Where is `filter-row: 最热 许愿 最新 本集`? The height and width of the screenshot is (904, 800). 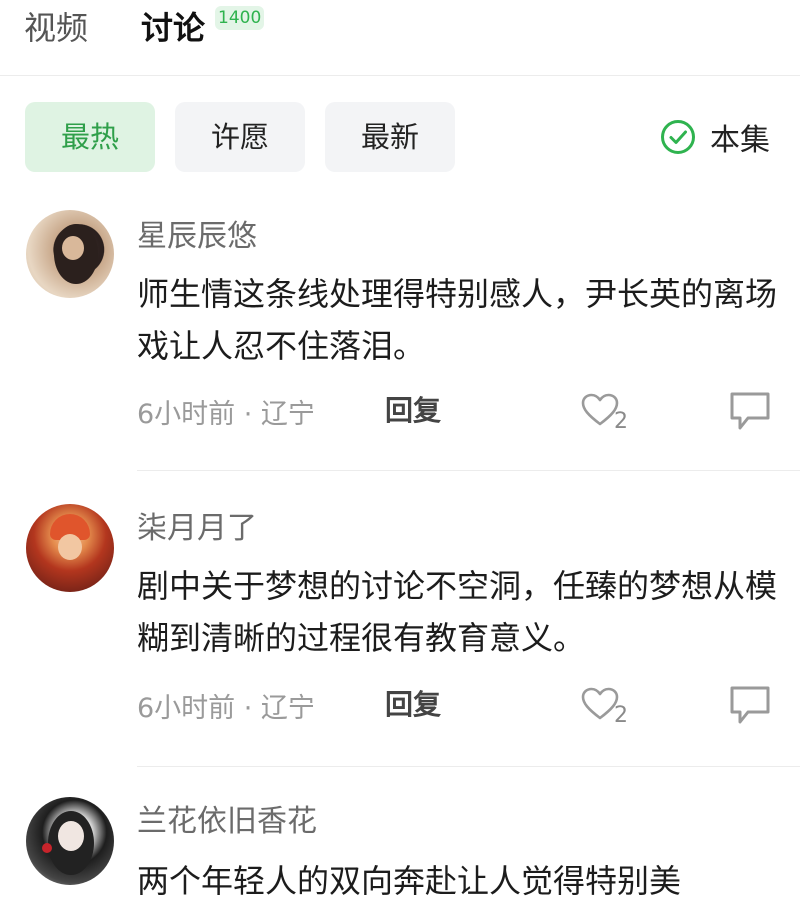 filter-row: 最热 许愿 最新 本集 is located at coordinates (400, 137).